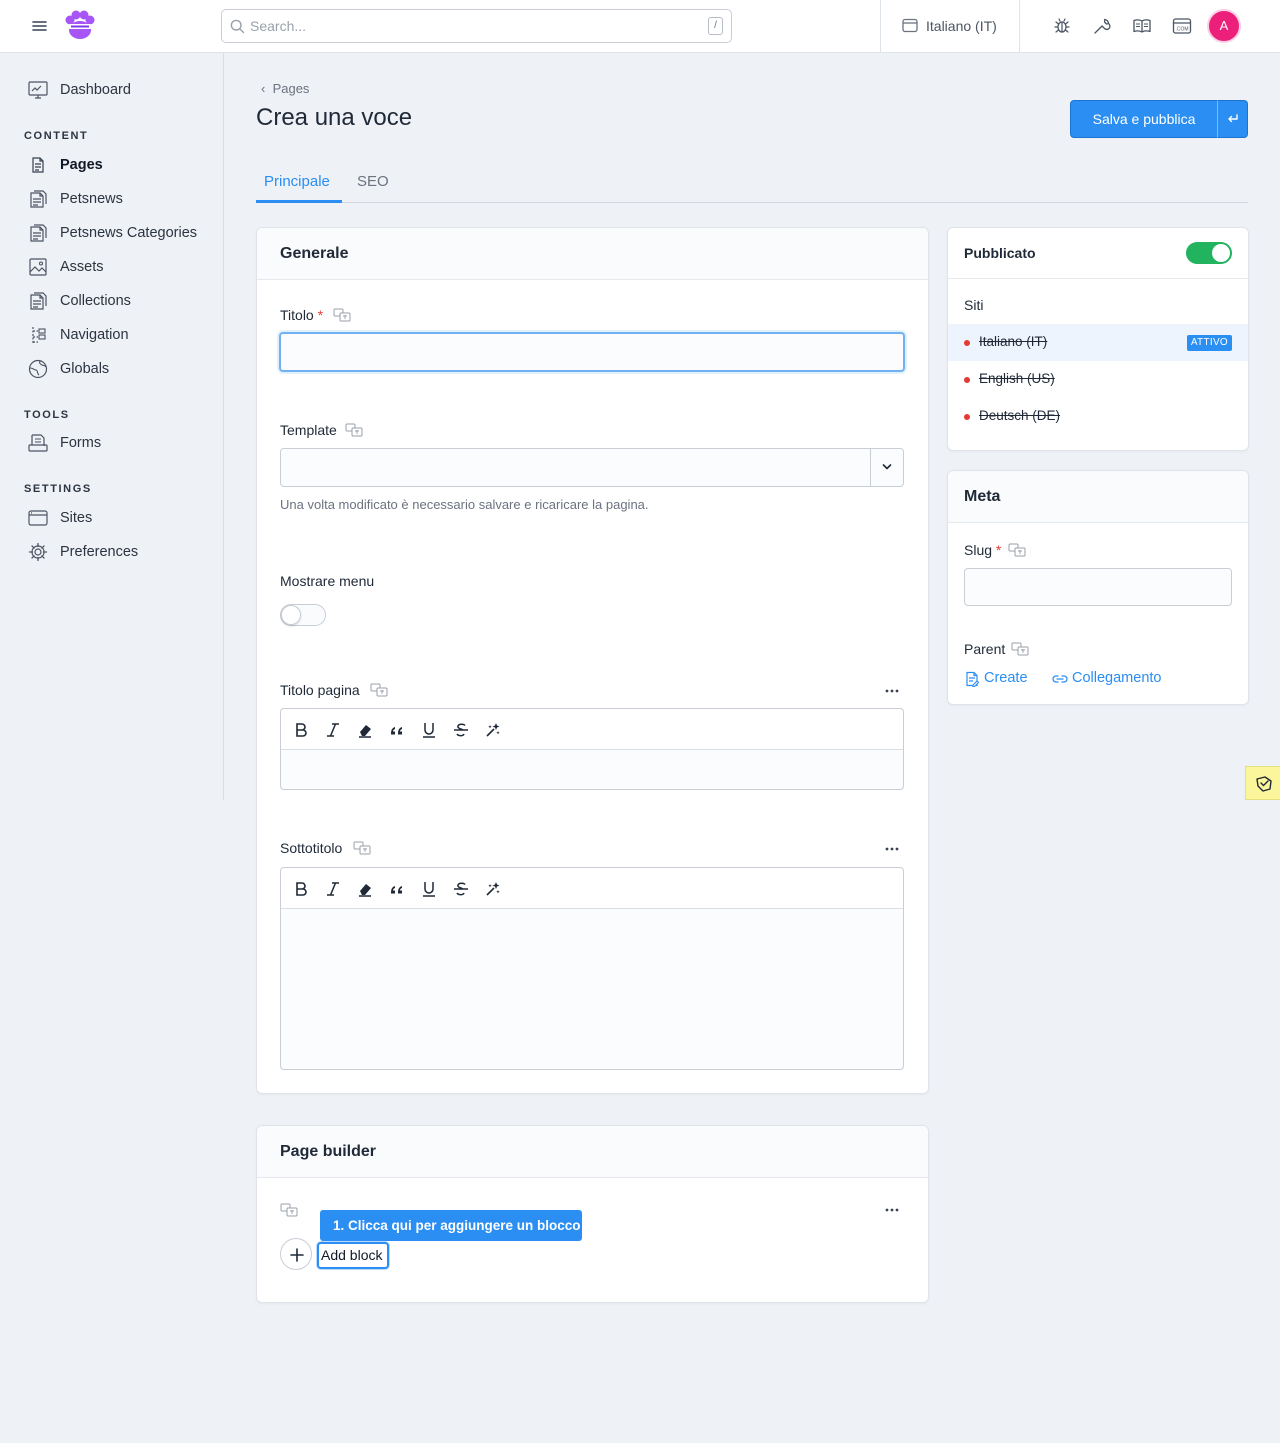 Image resolution: width=1280 pixels, height=1443 pixels. I want to click on petsnews-logo, so click(80, 26).